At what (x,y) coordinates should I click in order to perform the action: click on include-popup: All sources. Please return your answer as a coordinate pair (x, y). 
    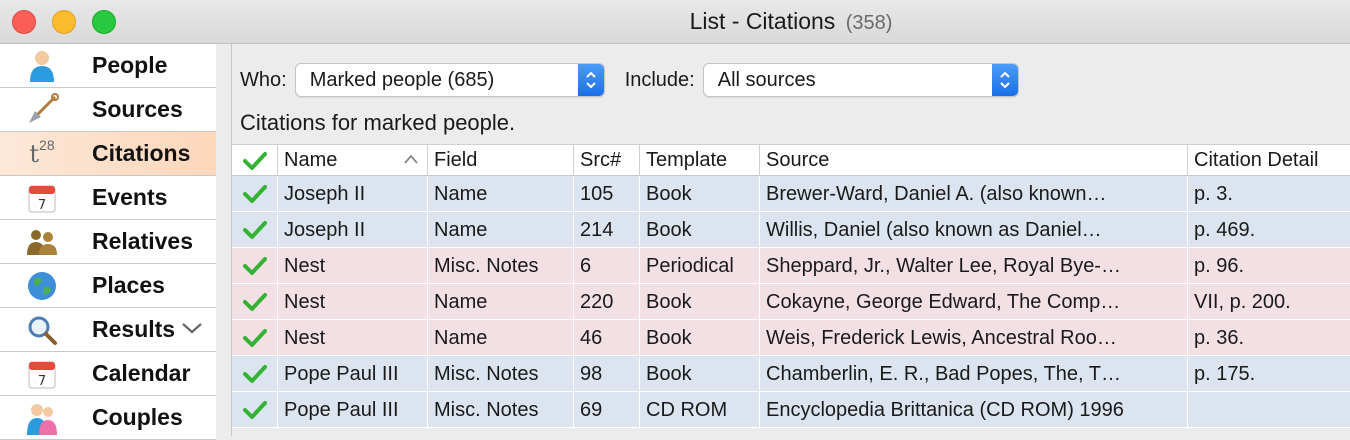
    Looking at the image, I should click on (860, 80).